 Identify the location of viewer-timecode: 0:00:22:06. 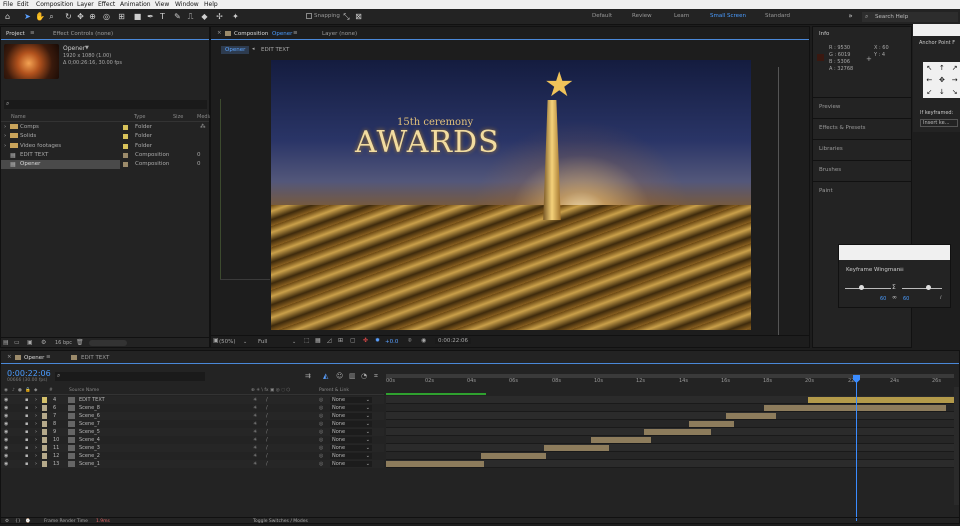
(453, 341).